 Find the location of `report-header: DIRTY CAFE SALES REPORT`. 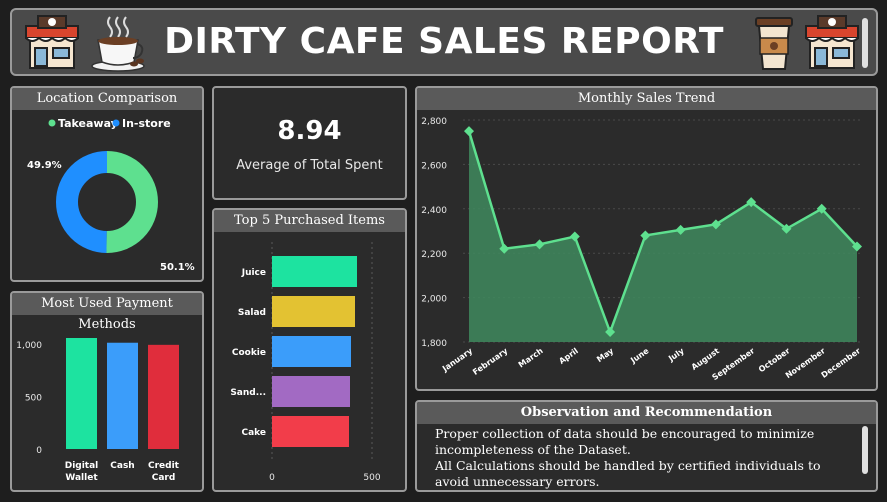

report-header: DIRTY CAFE SALES REPORT is located at coordinates (444, 42).